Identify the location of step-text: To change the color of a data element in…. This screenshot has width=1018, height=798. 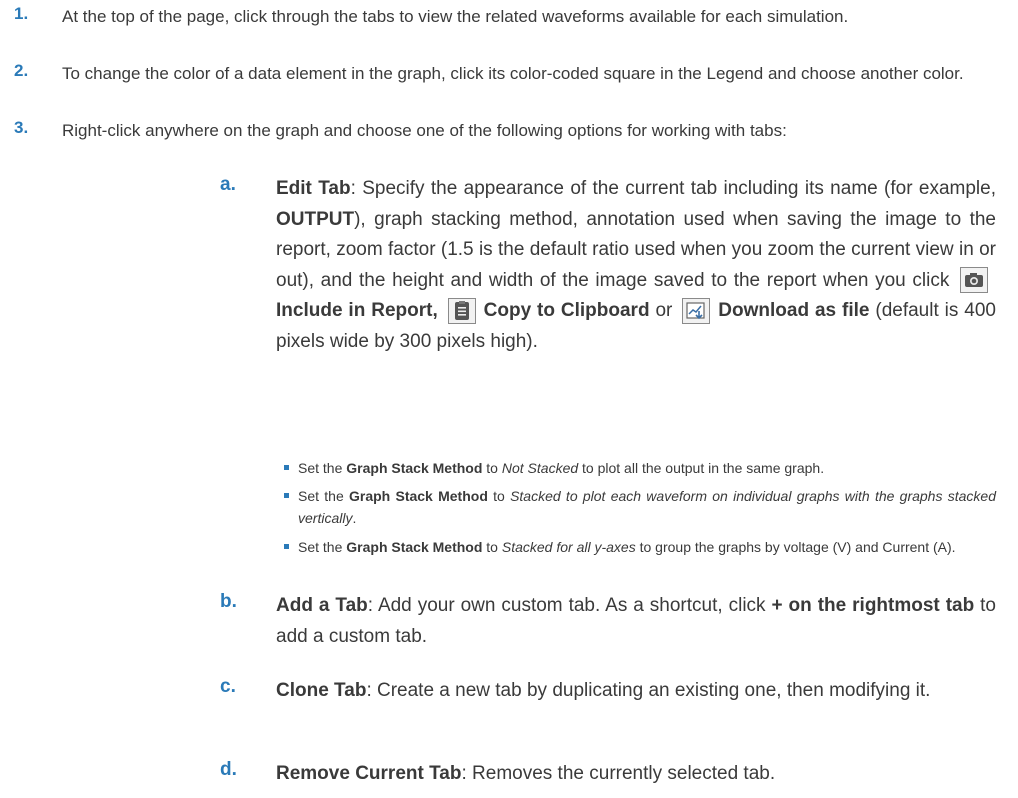
(513, 73).